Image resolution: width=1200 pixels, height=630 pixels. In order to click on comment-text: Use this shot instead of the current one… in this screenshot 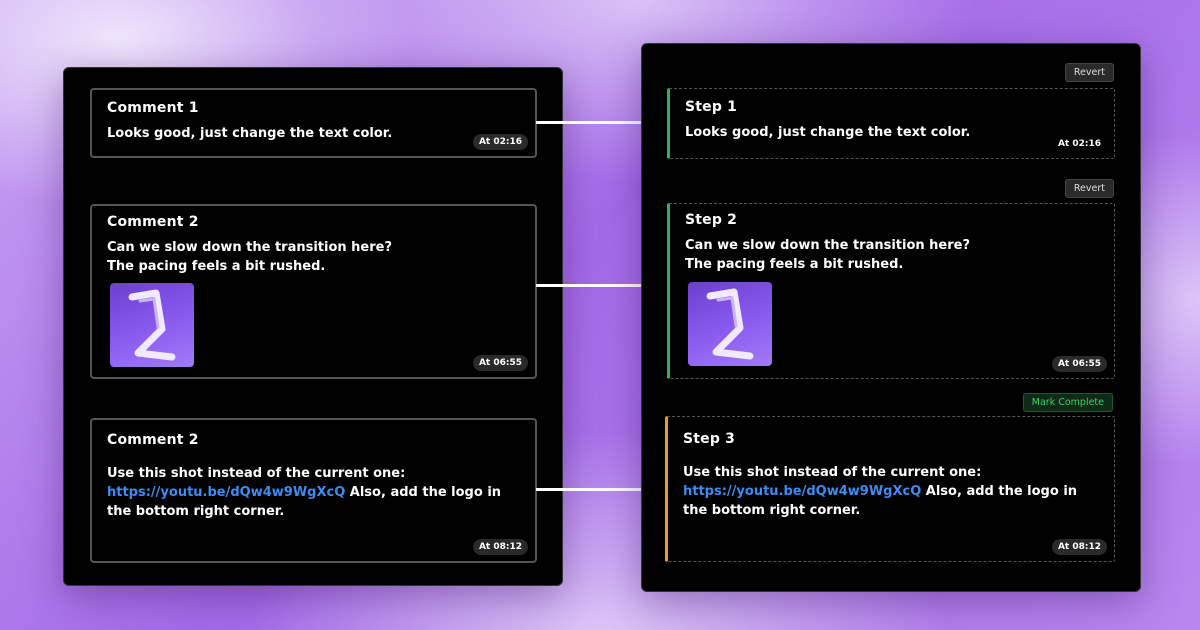, I will do `click(315, 492)`.